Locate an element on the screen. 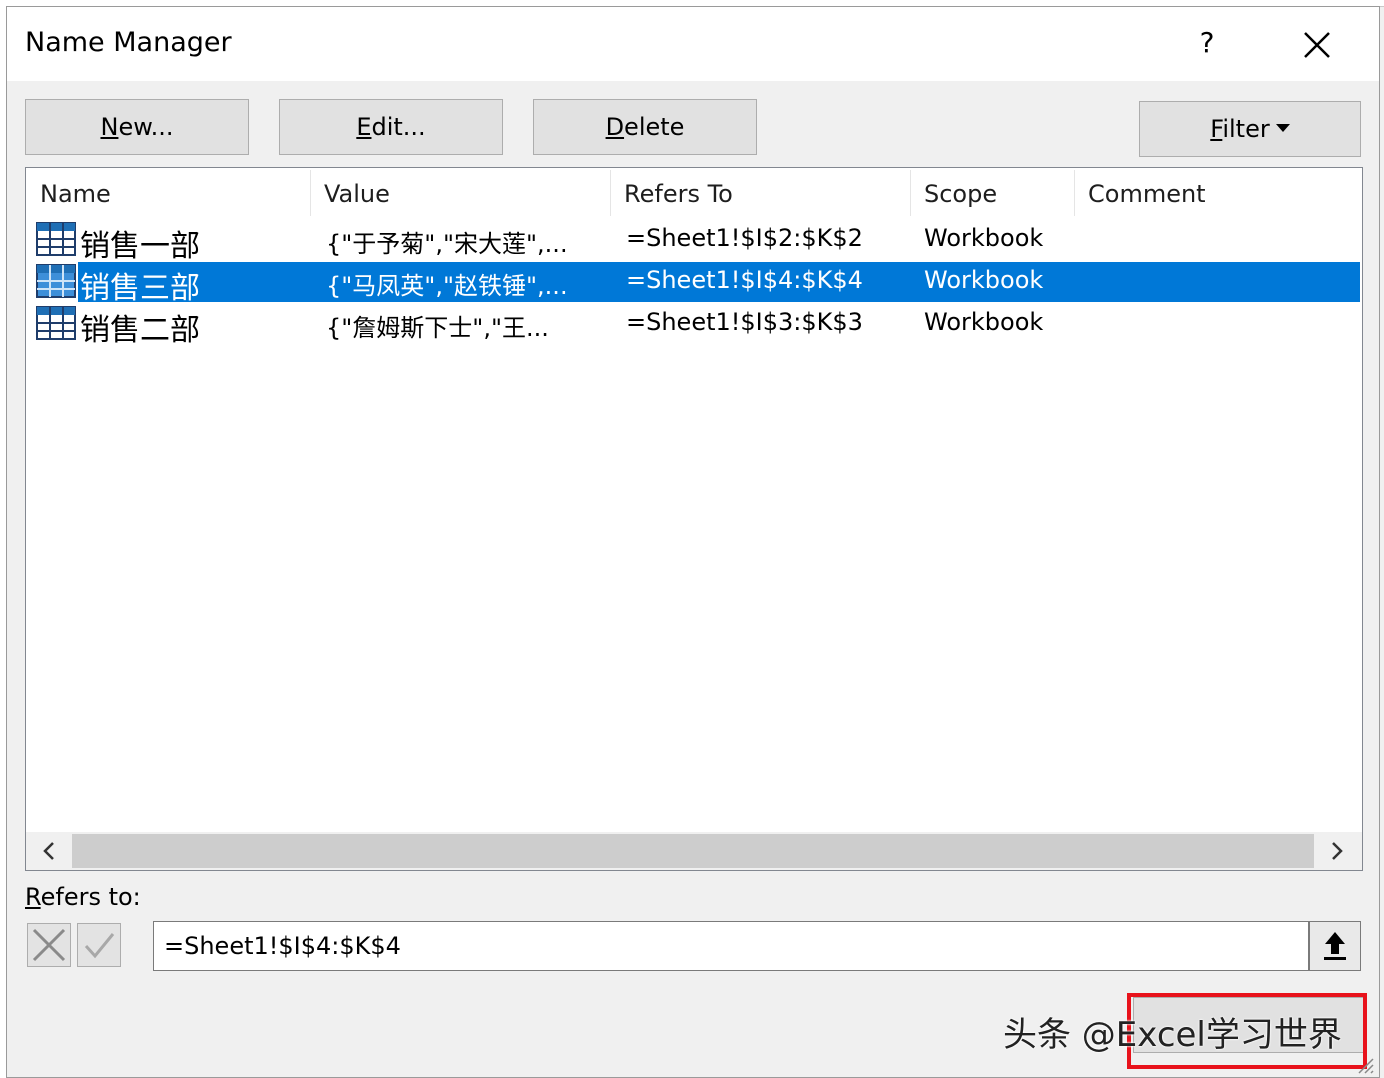  list-header: Name Value Refers To Scope Comment is located at coordinates (694, 193).